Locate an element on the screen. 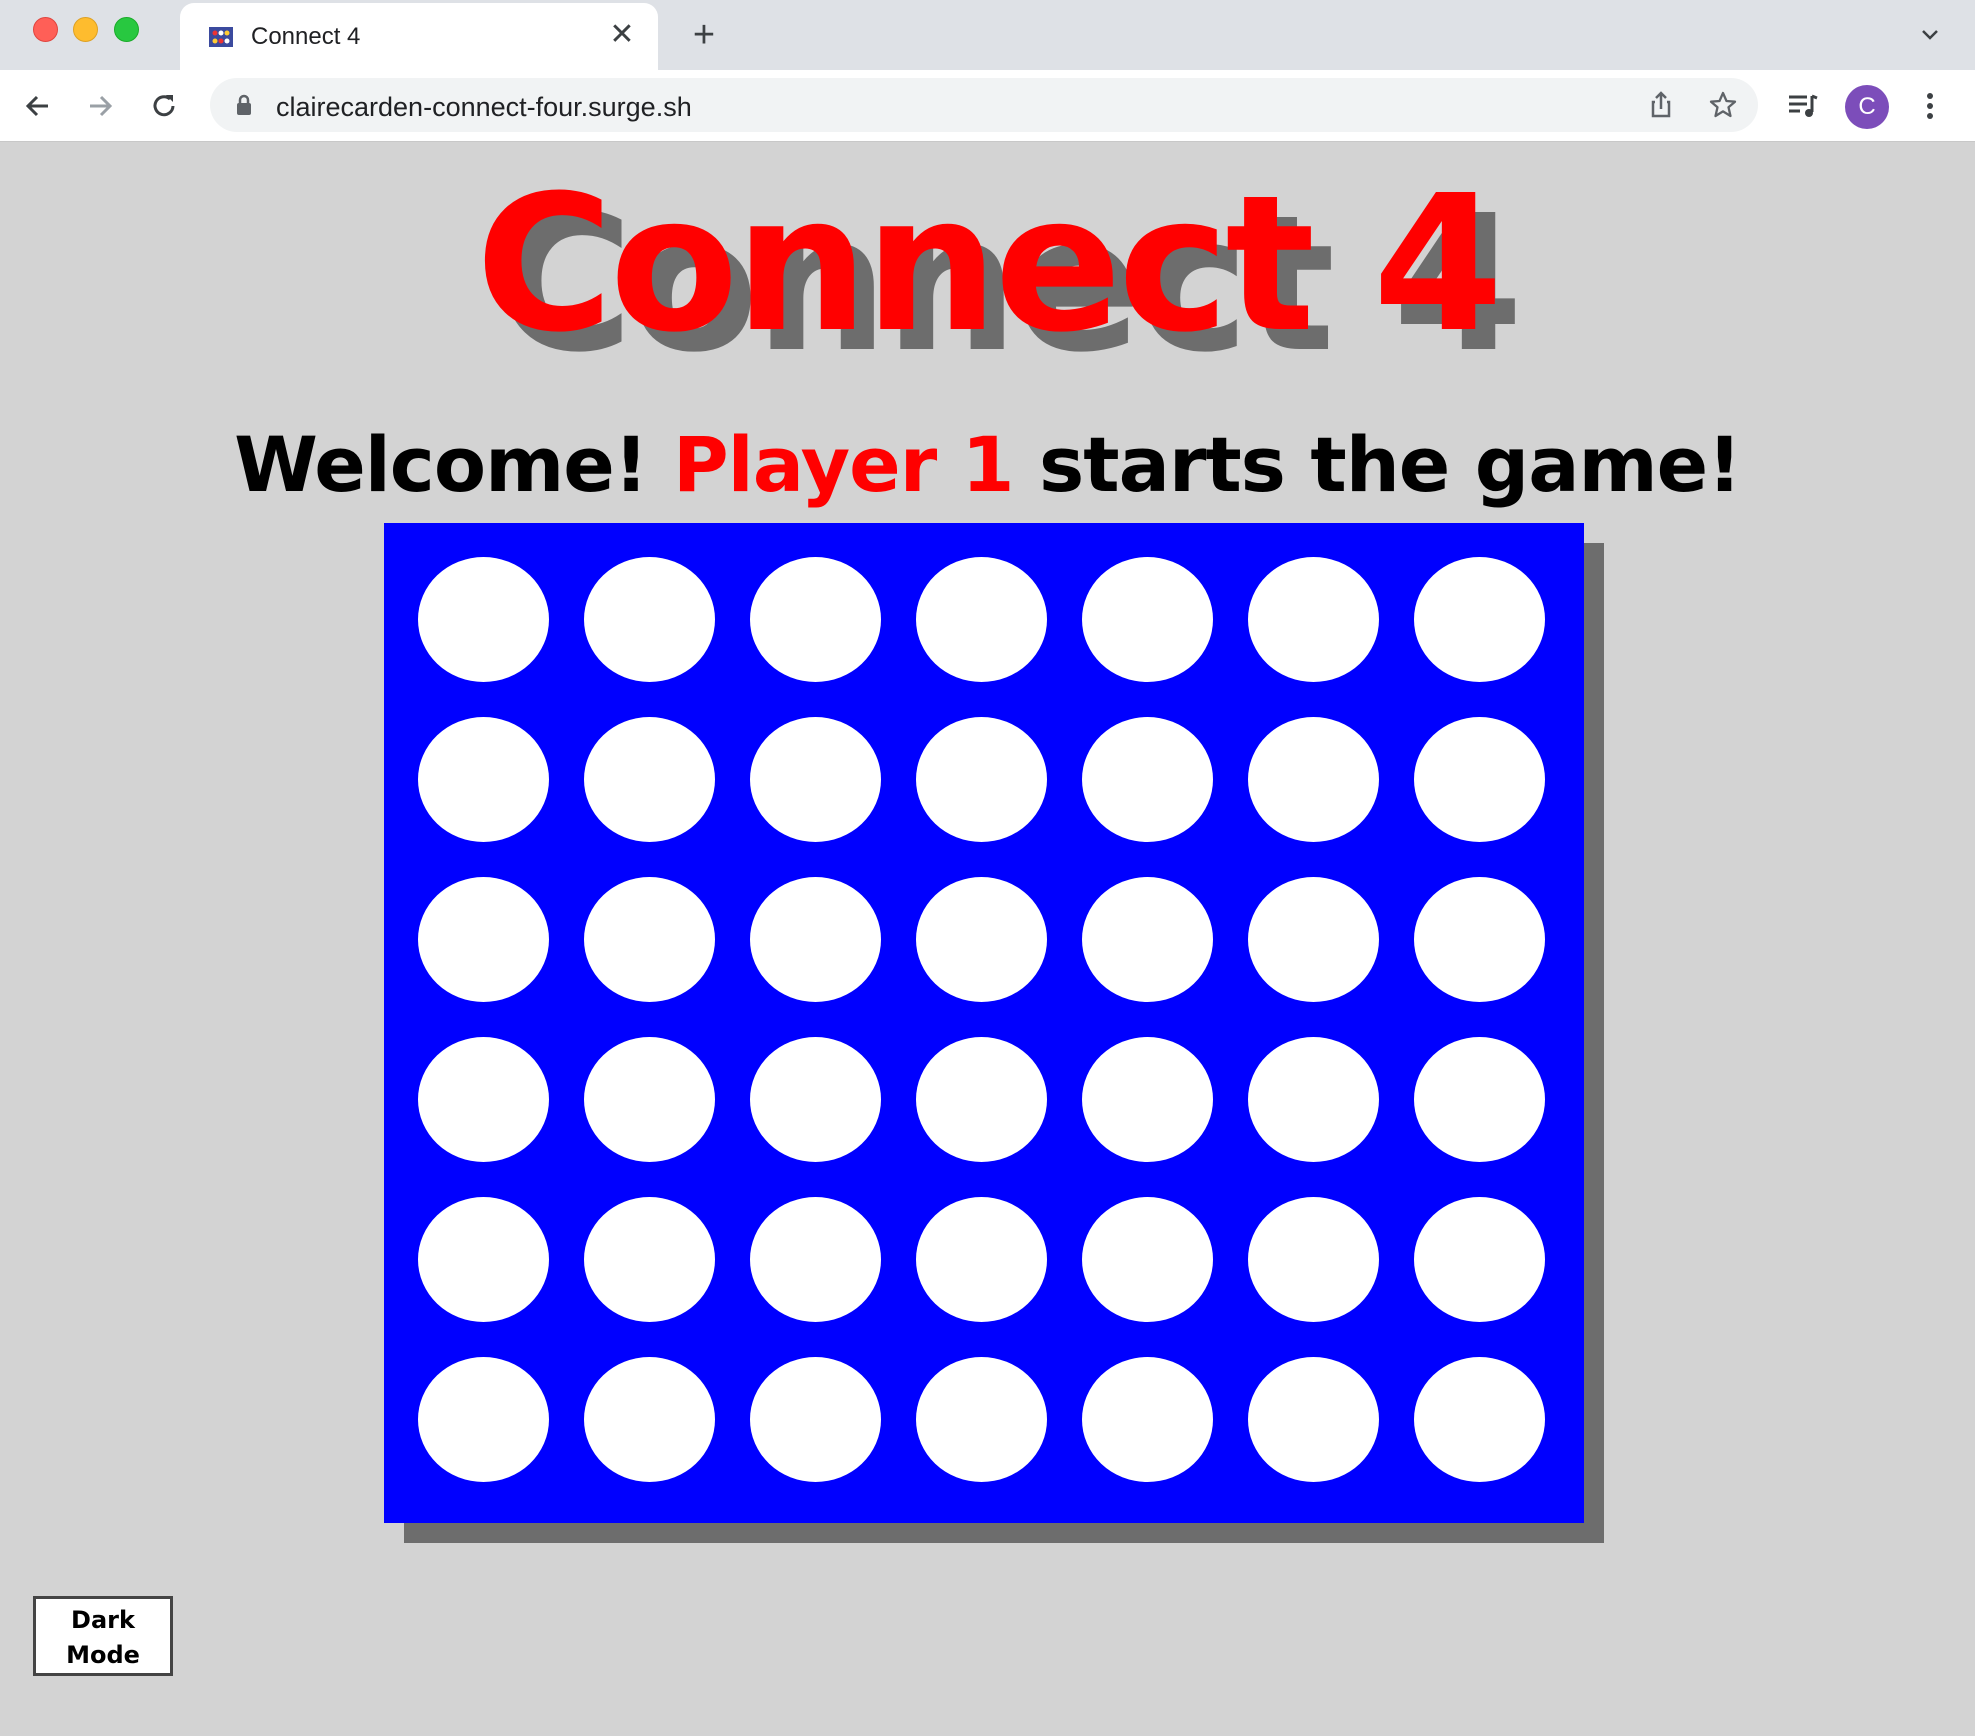 The height and width of the screenshot is (1736, 1975). board-slot-r5-c6 is located at coordinates (1313, 1259).